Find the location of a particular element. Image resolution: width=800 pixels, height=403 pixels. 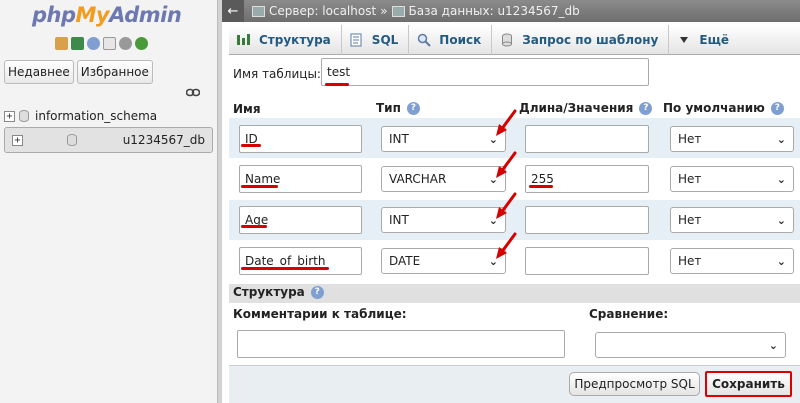

column-type-value: VARCHAR is located at coordinates (418, 179).